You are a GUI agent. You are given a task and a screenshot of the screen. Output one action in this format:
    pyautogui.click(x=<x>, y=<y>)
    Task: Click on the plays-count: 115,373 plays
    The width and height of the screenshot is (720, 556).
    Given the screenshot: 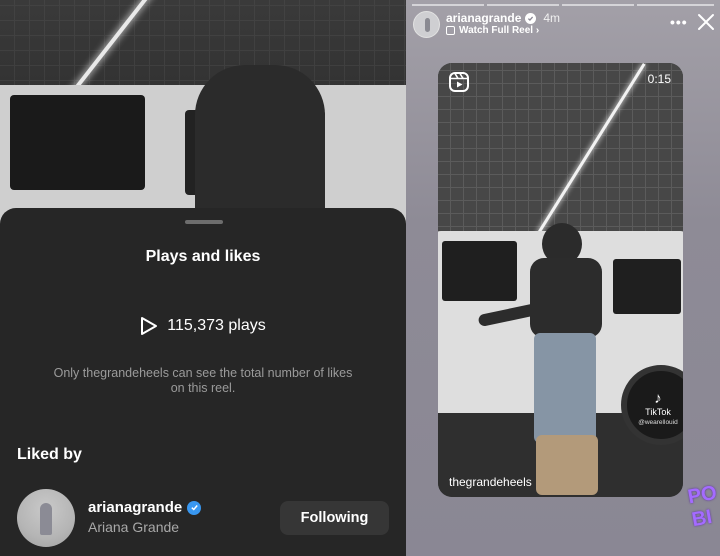 What is the action you would take?
    pyautogui.click(x=203, y=326)
    